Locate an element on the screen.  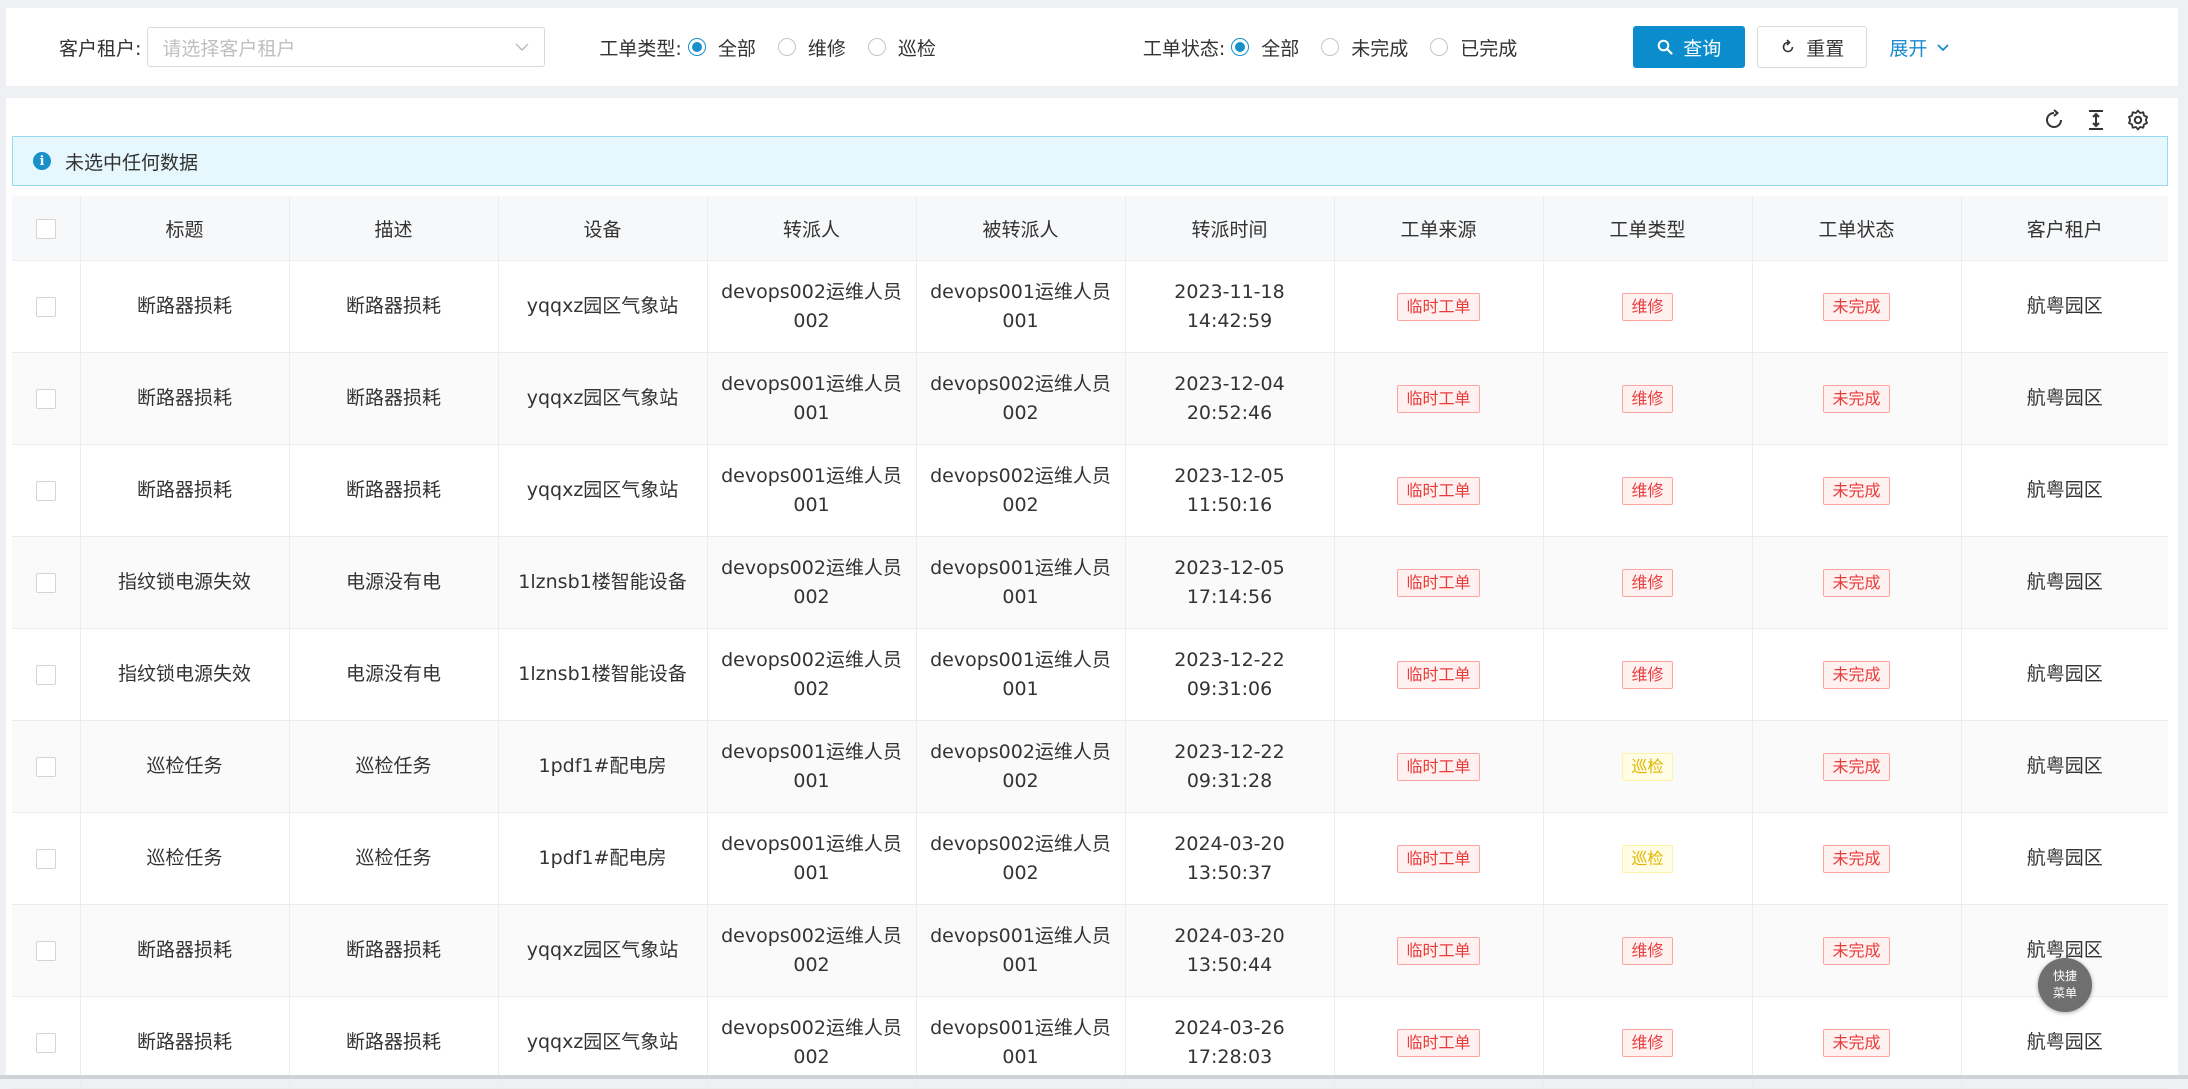
cell-time: 2024-03-20 13:50:37 is located at coordinates (1230, 858).